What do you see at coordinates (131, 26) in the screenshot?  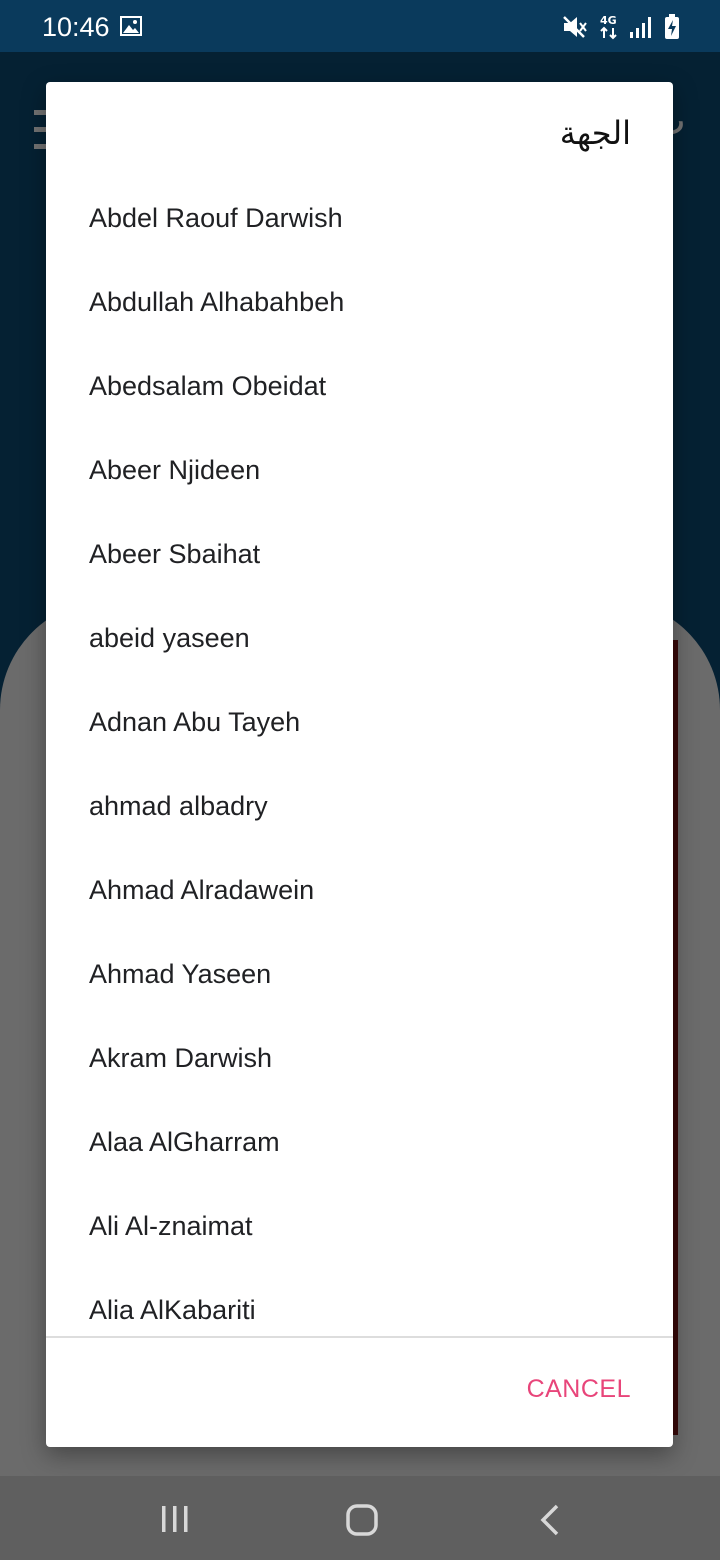 I see `image-icon` at bounding box center [131, 26].